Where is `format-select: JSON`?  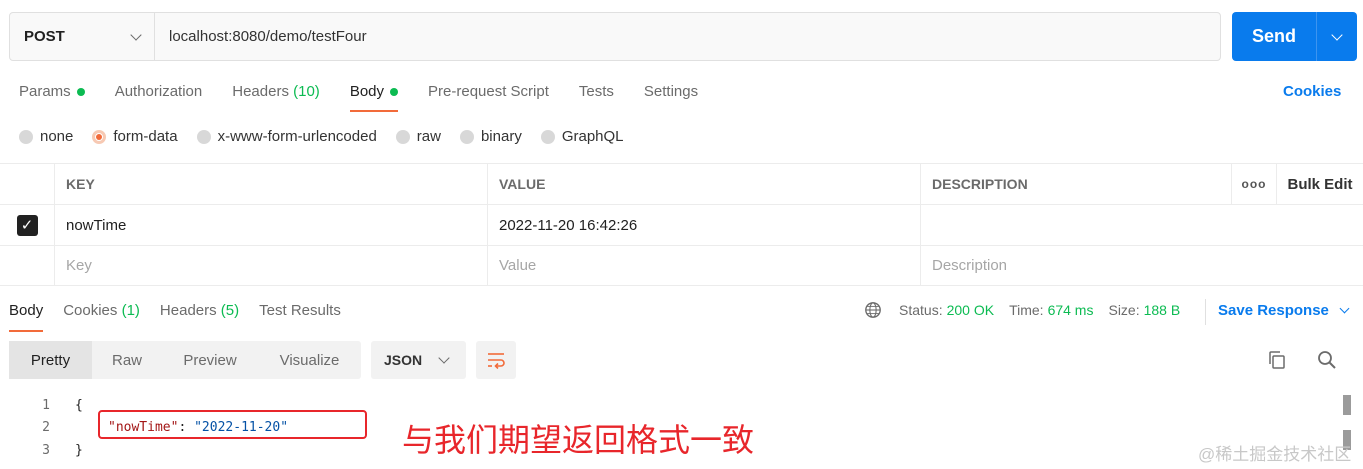
format-select: JSON is located at coordinates (418, 360).